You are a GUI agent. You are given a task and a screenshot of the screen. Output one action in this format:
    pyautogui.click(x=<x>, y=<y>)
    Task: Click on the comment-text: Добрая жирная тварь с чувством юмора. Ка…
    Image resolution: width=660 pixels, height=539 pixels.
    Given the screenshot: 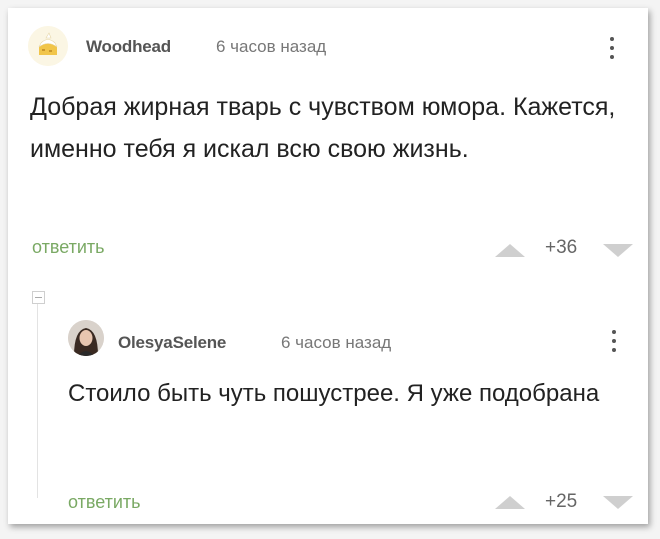 What is the action you would take?
    pyautogui.click(x=323, y=128)
    